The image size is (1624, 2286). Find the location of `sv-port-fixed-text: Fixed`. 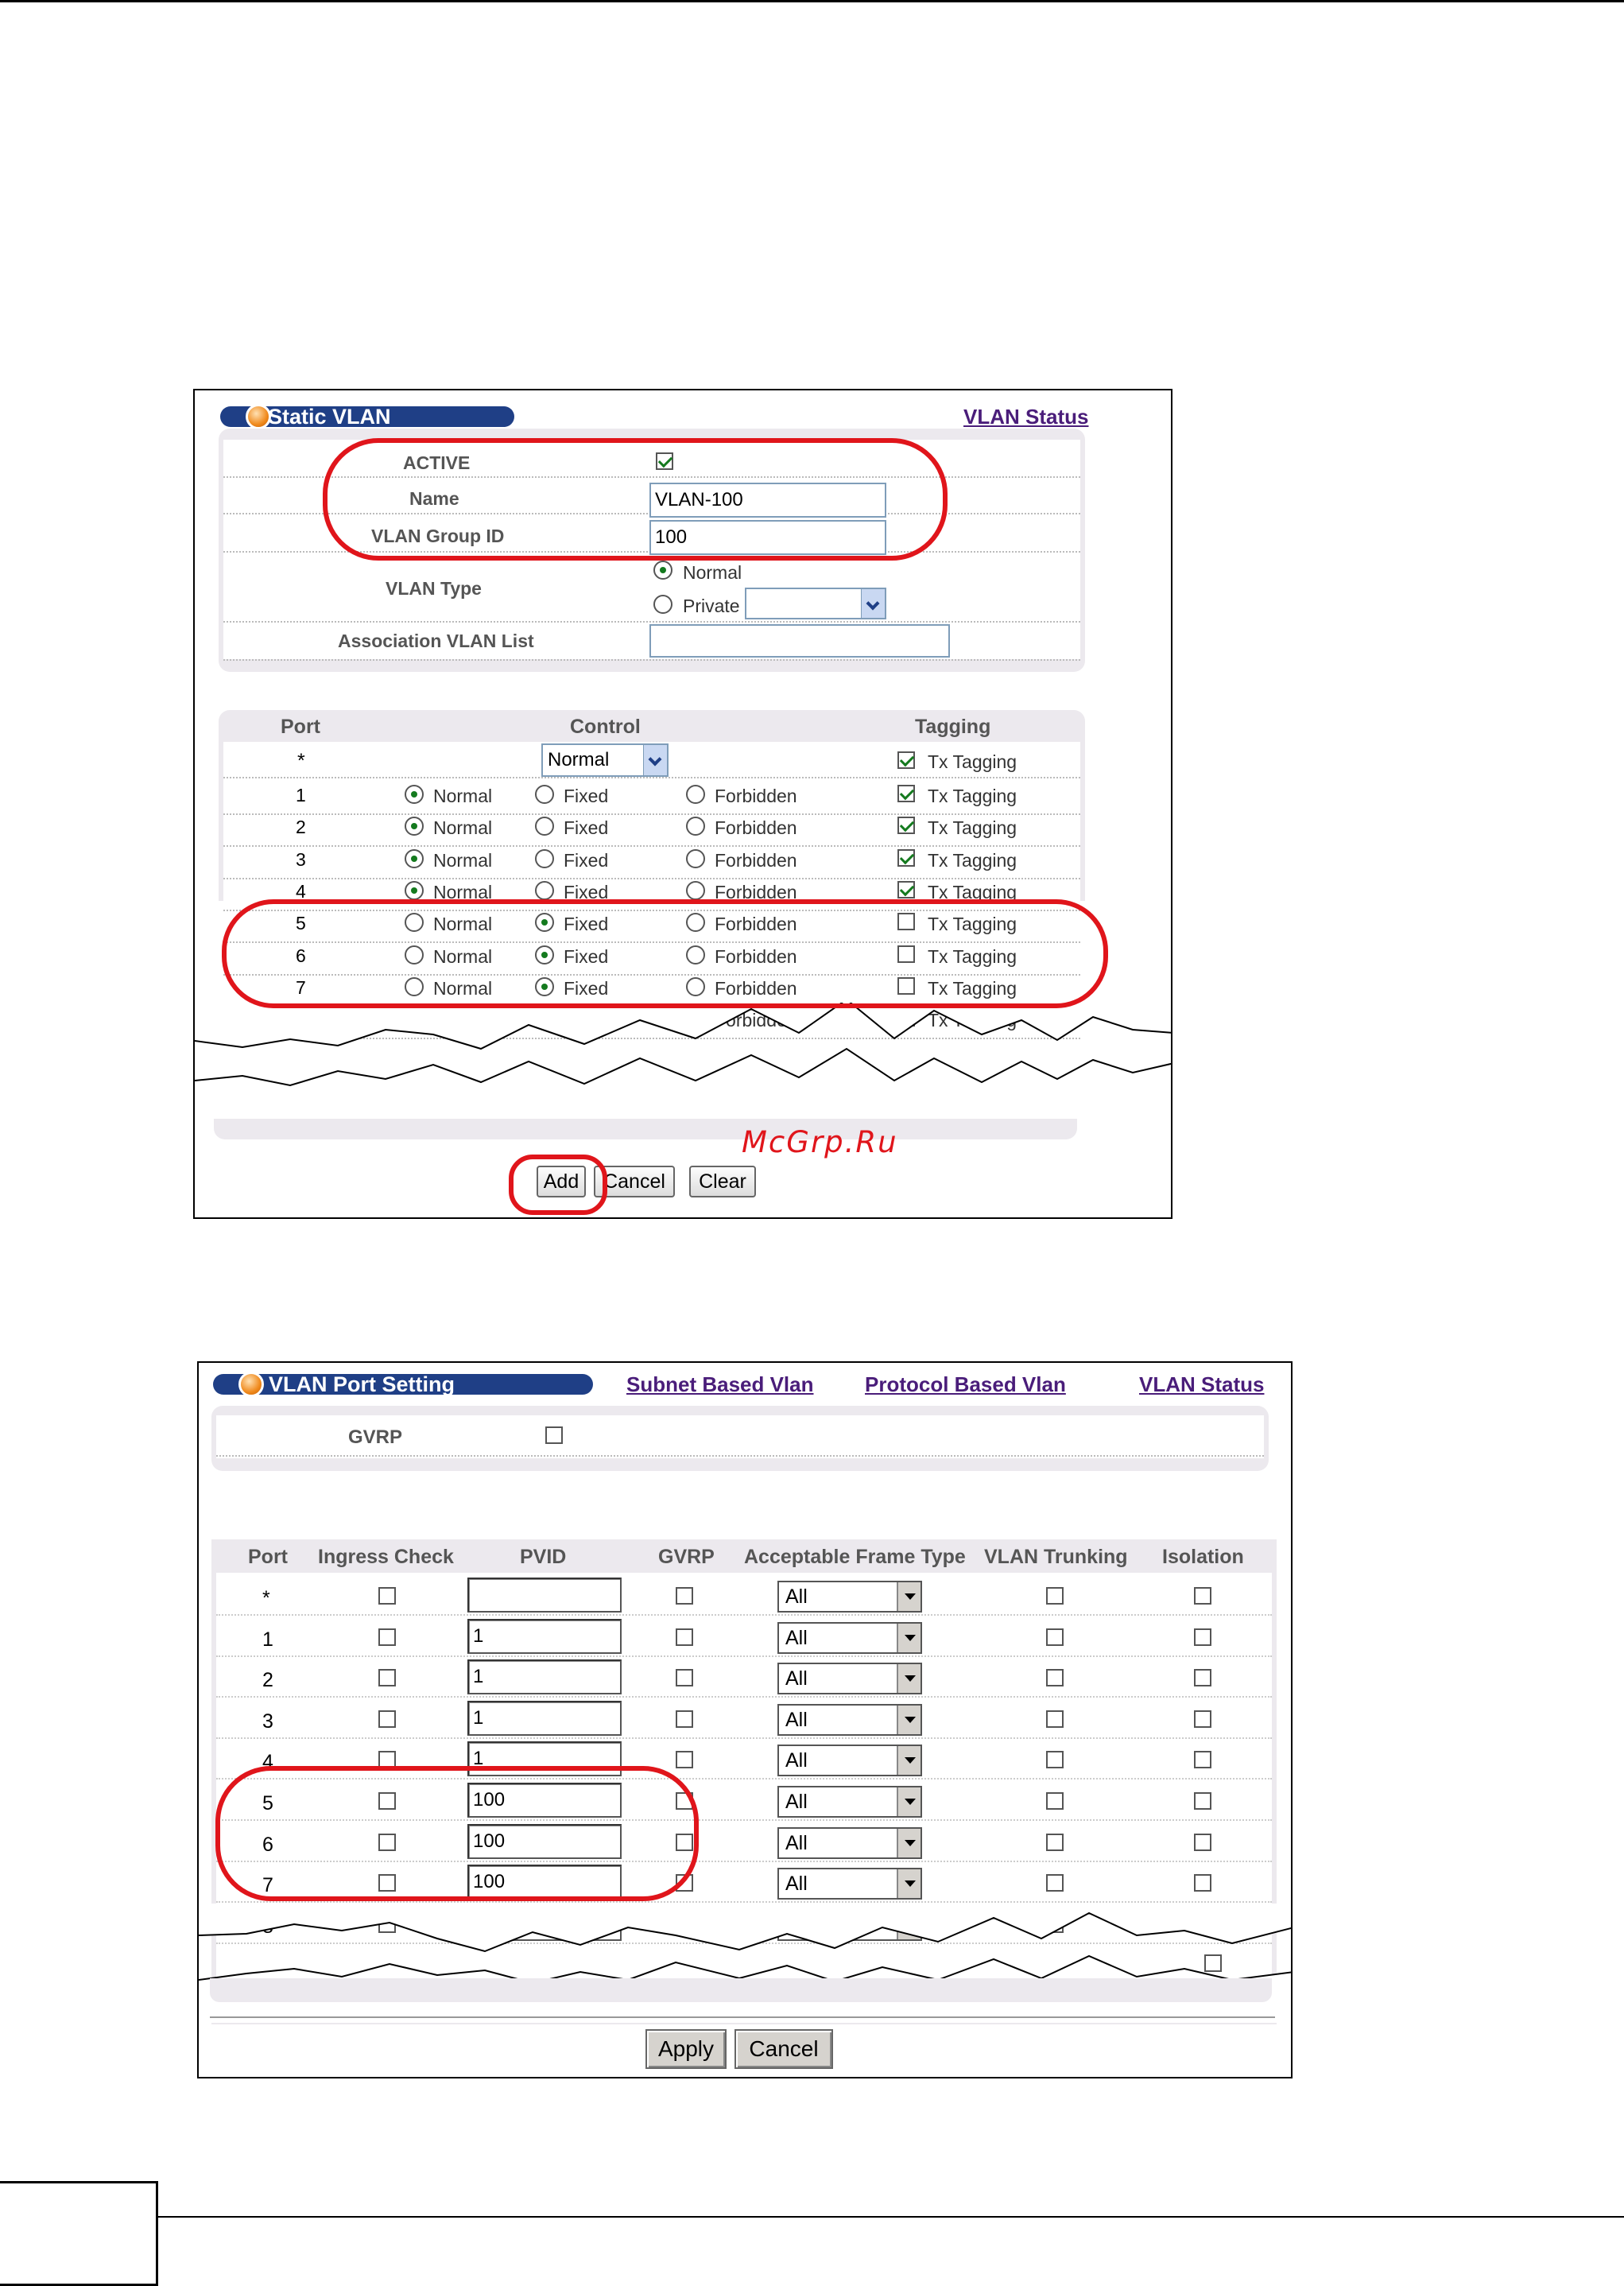

sv-port-fixed-text: Fixed is located at coordinates (586, 827).